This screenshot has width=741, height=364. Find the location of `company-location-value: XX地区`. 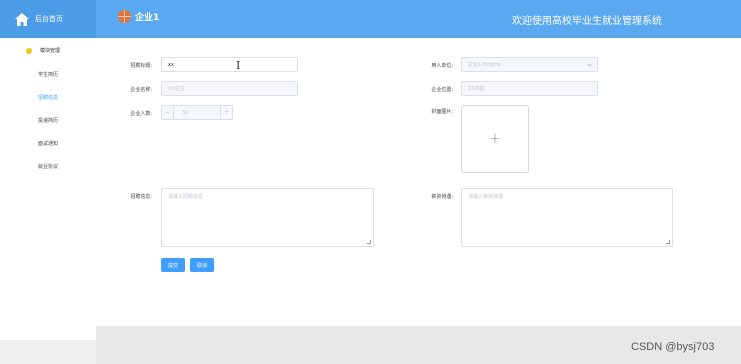

company-location-value: XX地区 is located at coordinates (476, 89).